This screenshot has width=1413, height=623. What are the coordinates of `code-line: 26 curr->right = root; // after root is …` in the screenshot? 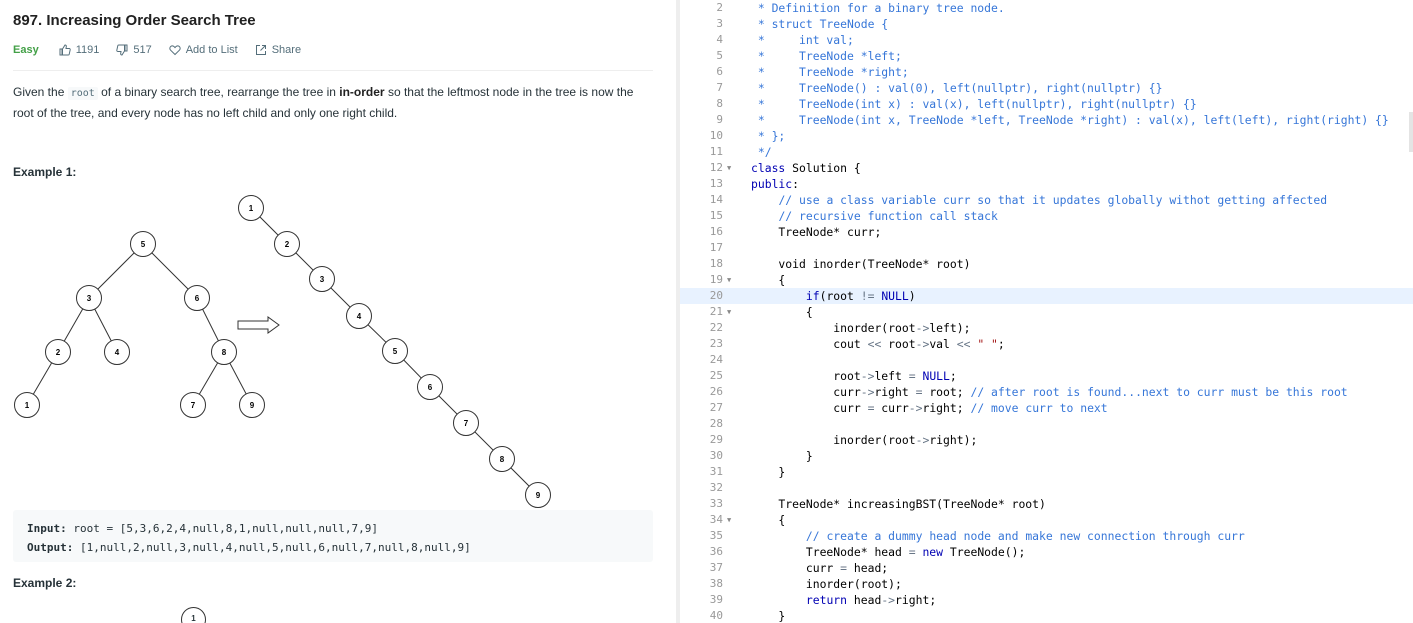 It's located at (1046, 392).